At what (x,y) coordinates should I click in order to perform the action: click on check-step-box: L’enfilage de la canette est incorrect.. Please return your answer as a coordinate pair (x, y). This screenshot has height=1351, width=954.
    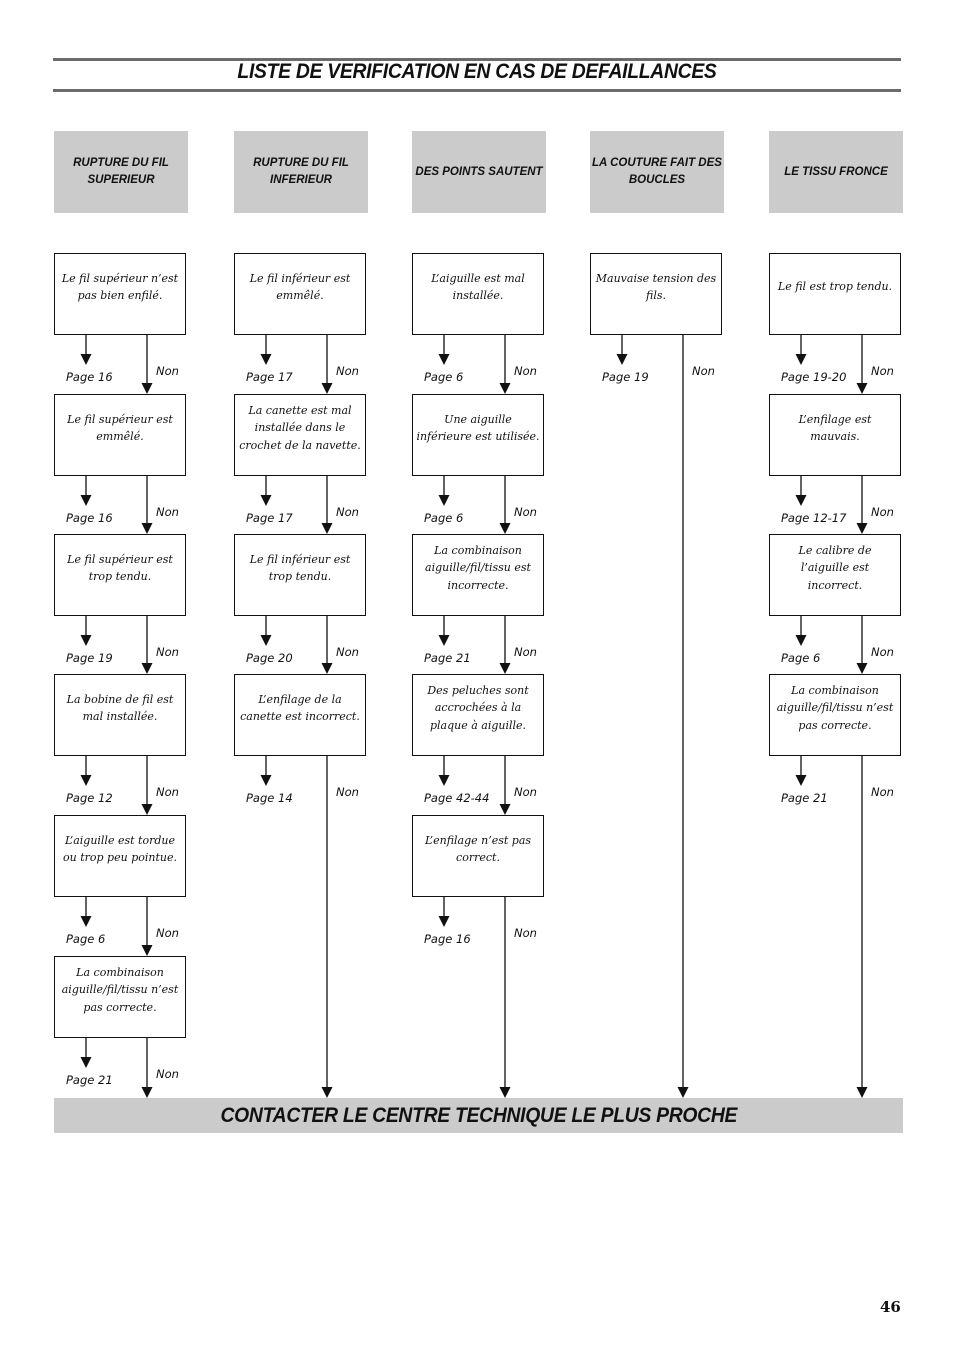
    Looking at the image, I should click on (300, 715).